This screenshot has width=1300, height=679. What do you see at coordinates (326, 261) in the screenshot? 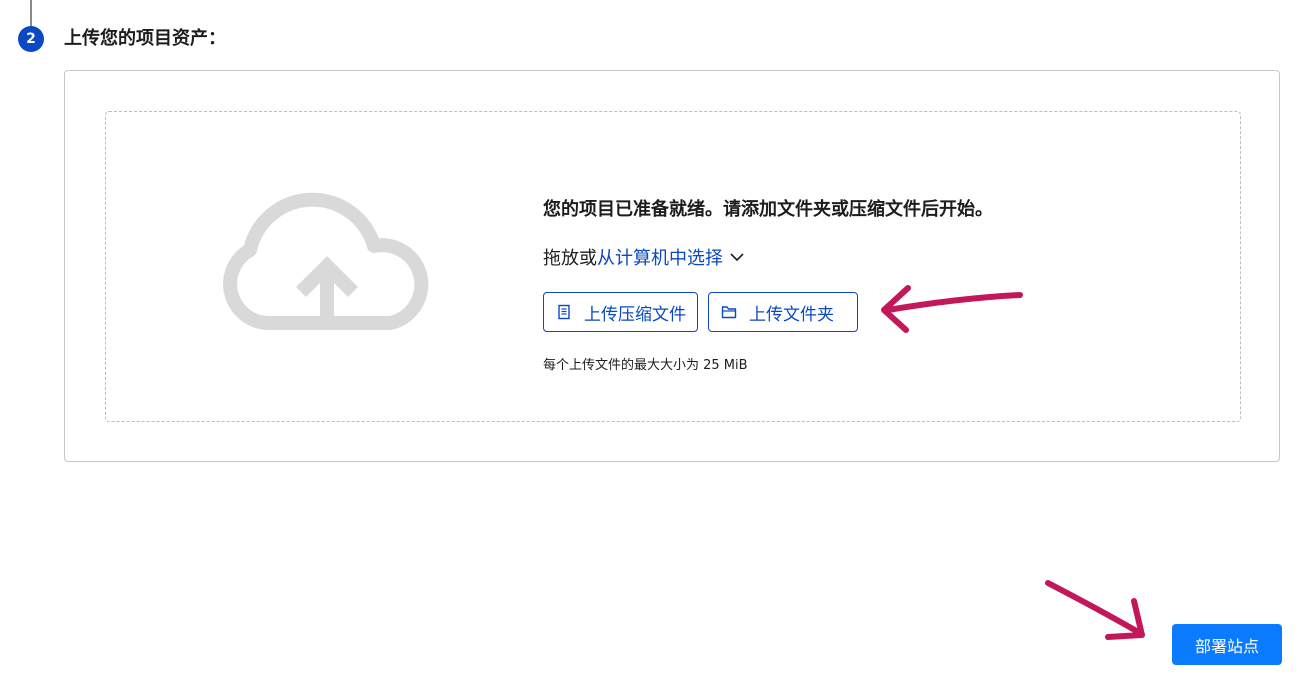
I see `cloud-upload-icon` at bounding box center [326, 261].